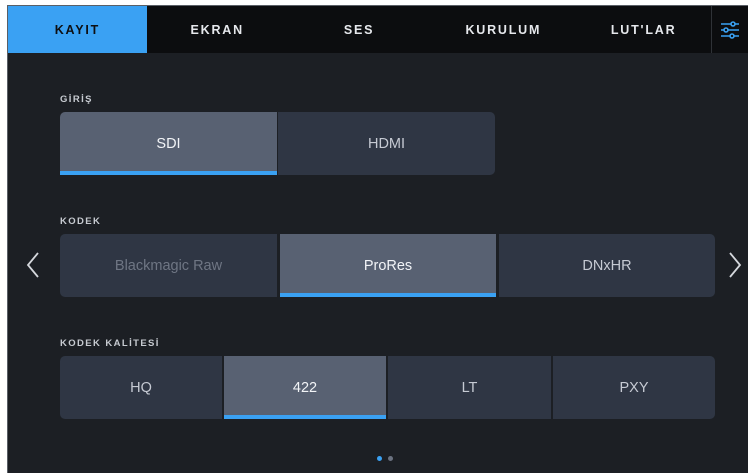 The width and height of the screenshot is (753, 474). What do you see at coordinates (110, 343) in the screenshot?
I see `section-label-codec-quality: KODEK KALİTESİ` at bounding box center [110, 343].